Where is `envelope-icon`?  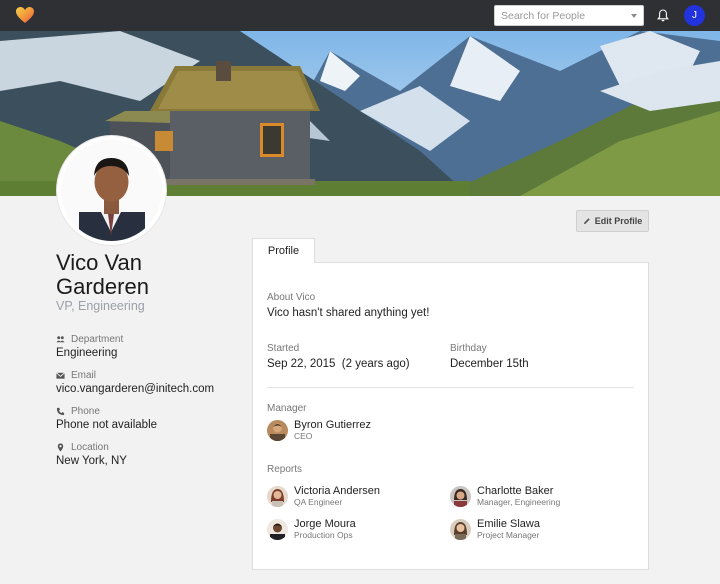 envelope-icon is located at coordinates (60, 375).